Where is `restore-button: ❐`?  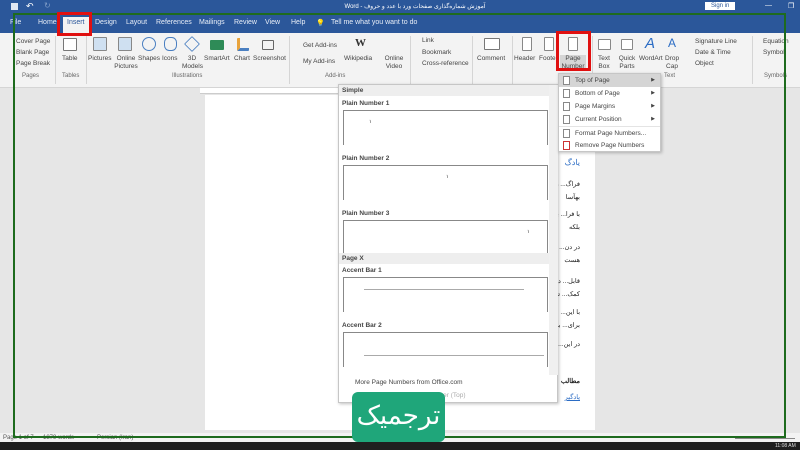
restore-button: ❐ is located at coordinates (791, 6).